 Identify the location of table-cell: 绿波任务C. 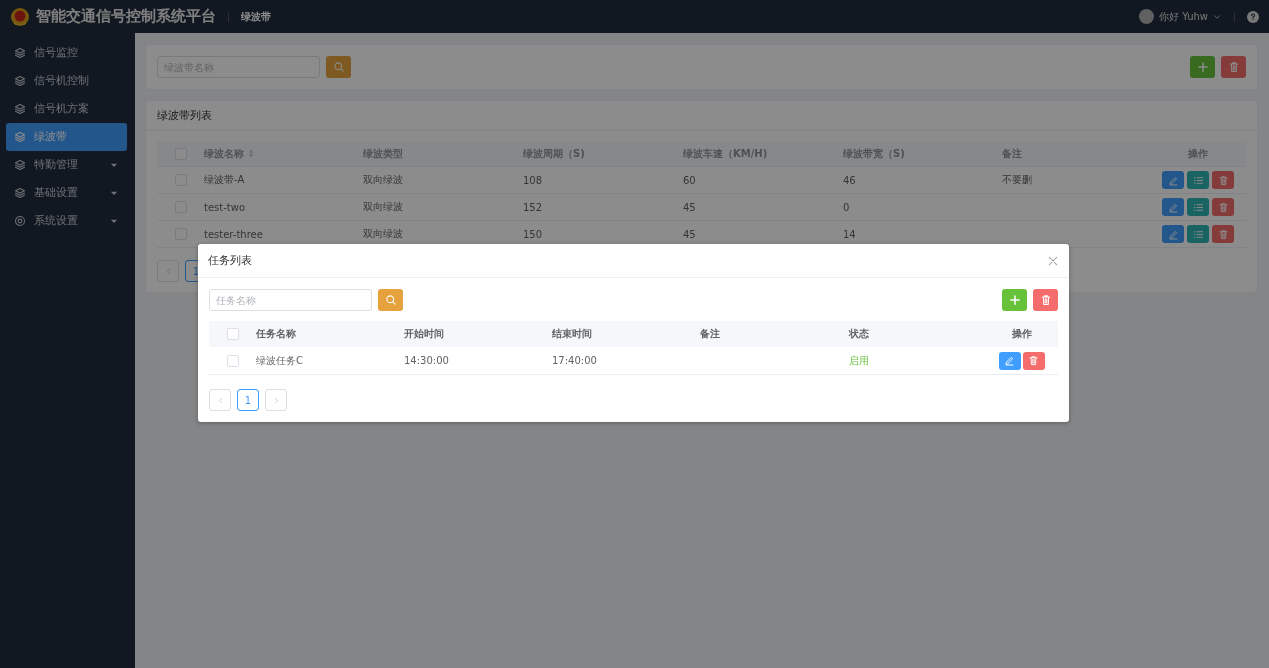
(279, 360).